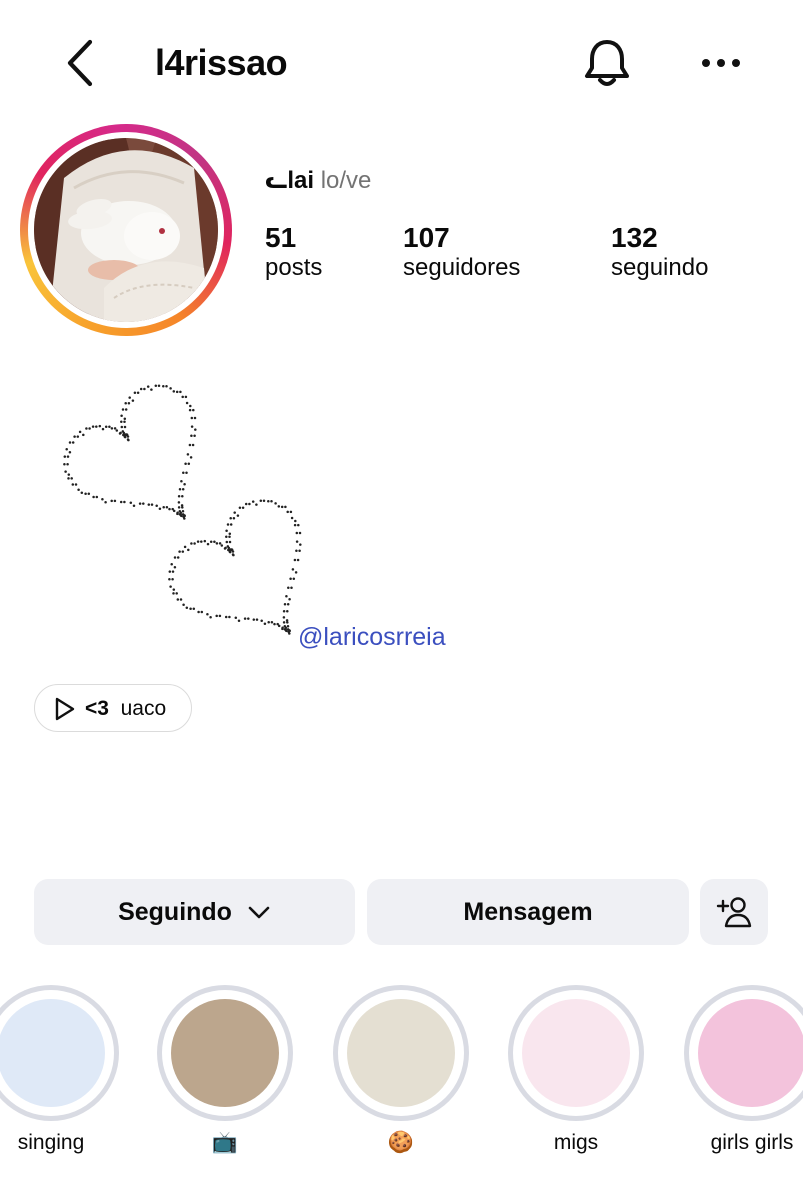 This screenshot has width=803, height=1200. What do you see at coordinates (221, 62) in the screenshot?
I see `profile-username: l4rissao` at bounding box center [221, 62].